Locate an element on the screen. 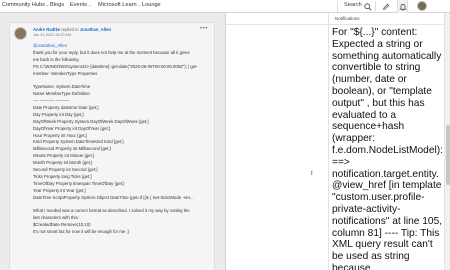 The image size is (450, 270). nav-label: Microsoft Learn is located at coordinates (117, 5).